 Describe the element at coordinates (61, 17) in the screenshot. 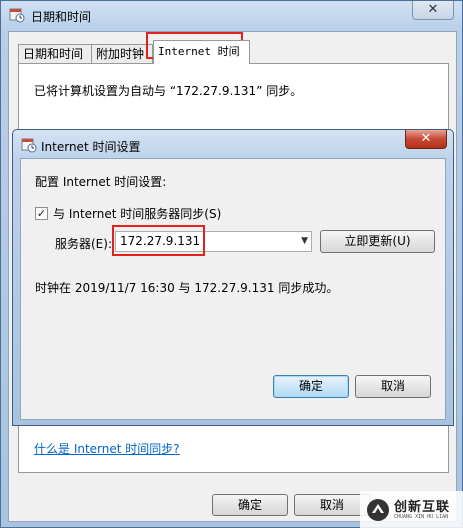

I see `window-title: 日期和时间` at that location.